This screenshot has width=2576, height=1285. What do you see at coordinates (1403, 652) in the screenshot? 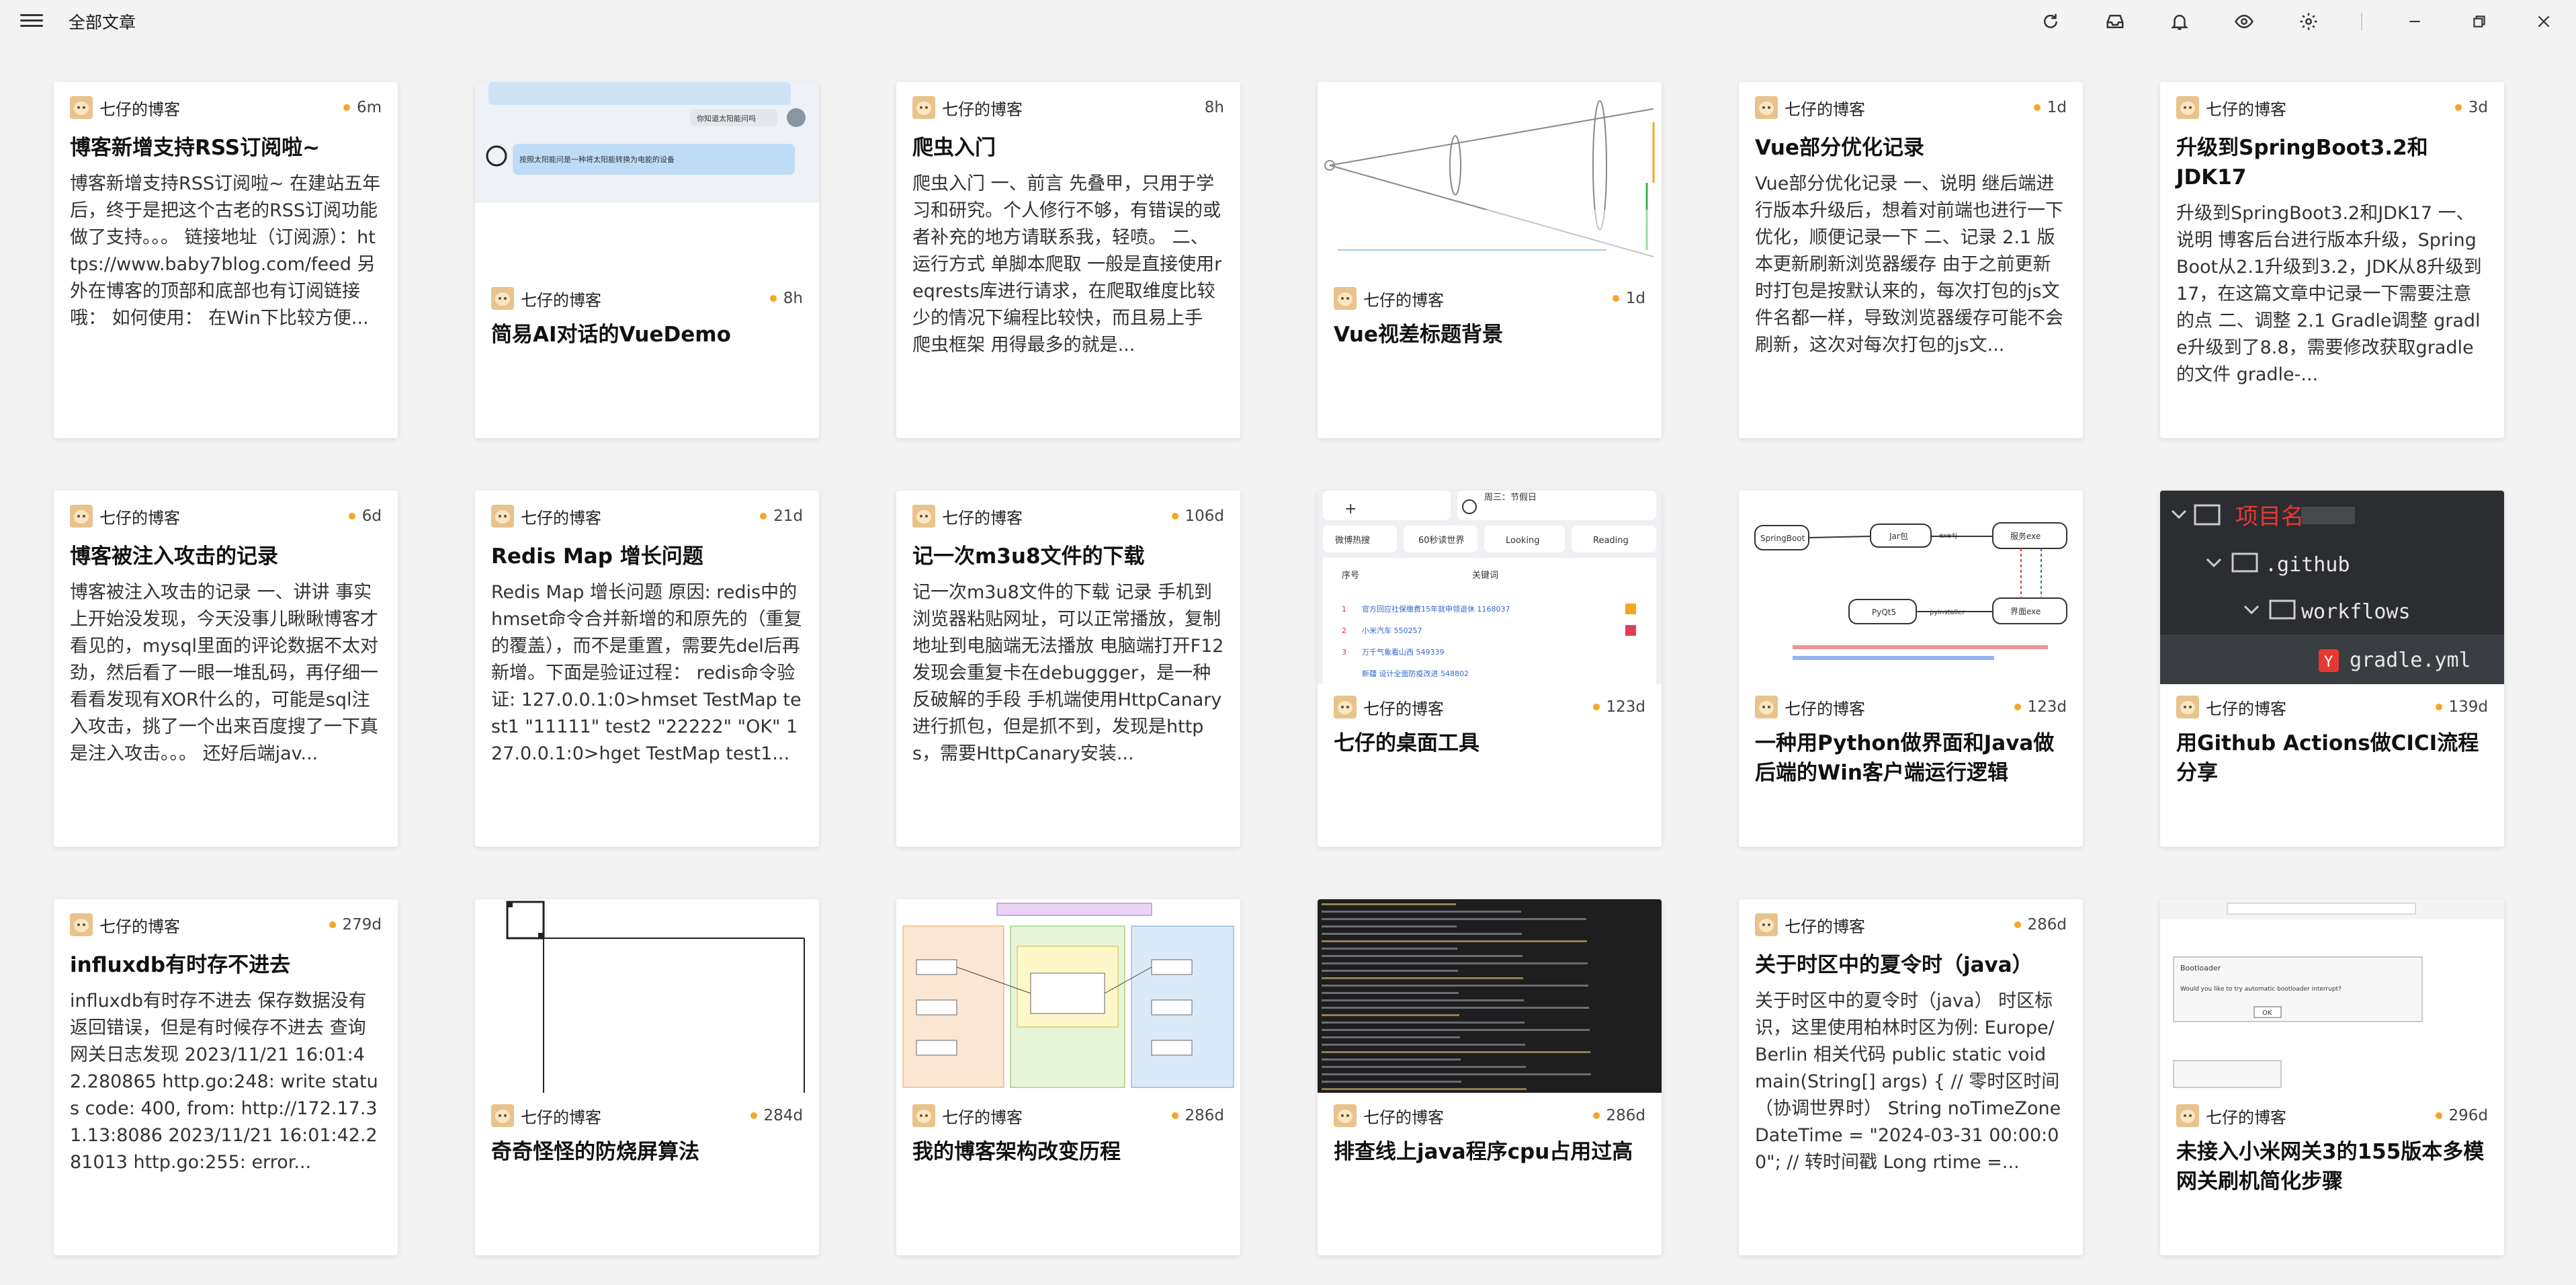
I see `thumb-row-3: 万千气象看山西 549339` at bounding box center [1403, 652].